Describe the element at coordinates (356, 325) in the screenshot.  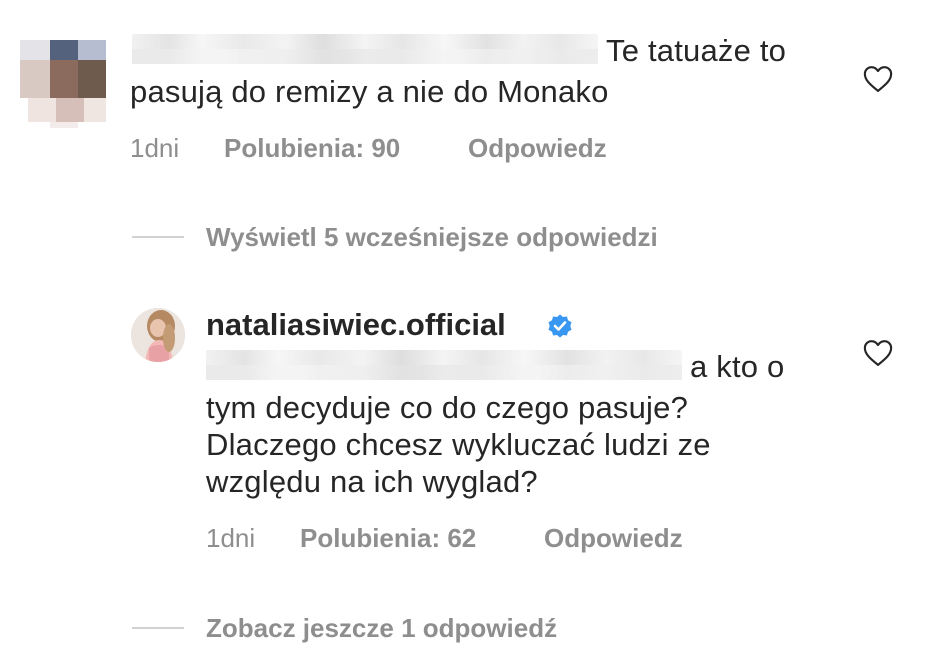
I see `username: nataliasiwiec.official` at that location.